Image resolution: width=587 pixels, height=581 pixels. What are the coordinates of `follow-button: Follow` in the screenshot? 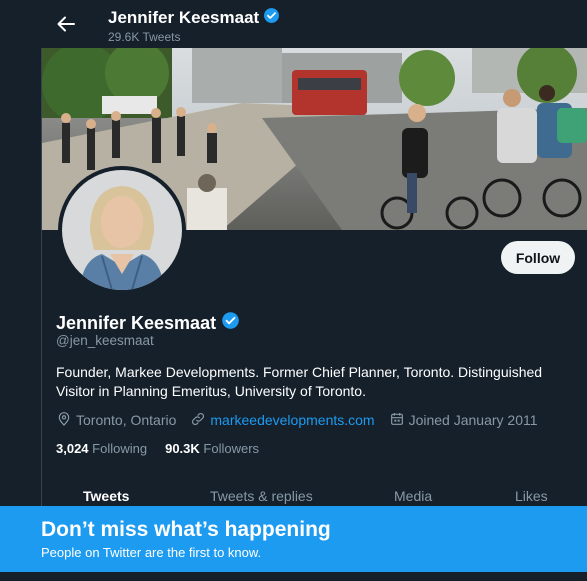 It's located at (538, 257).